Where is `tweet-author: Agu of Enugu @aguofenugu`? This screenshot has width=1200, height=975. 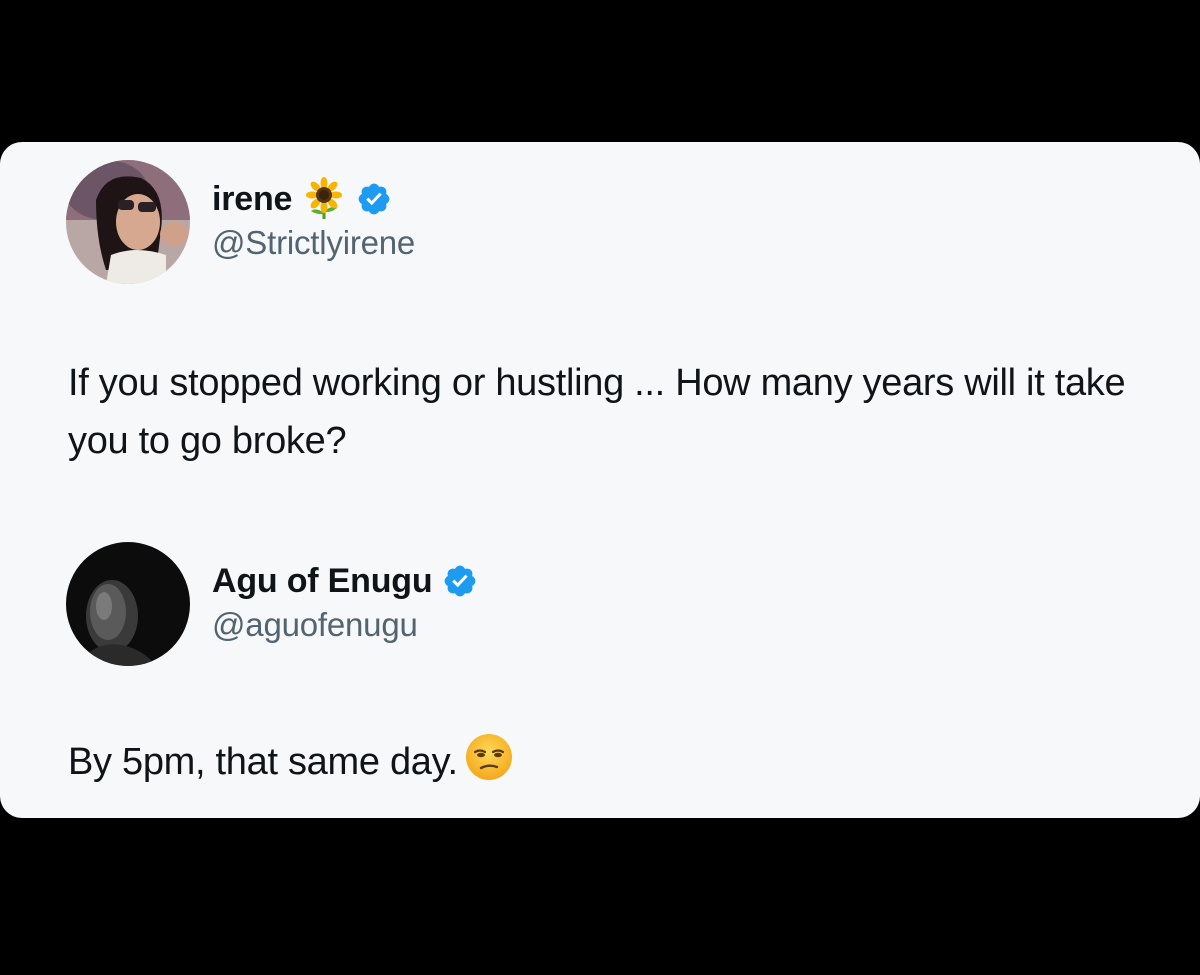 tweet-author: Agu of Enugu @aguofenugu is located at coordinates (345, 601).